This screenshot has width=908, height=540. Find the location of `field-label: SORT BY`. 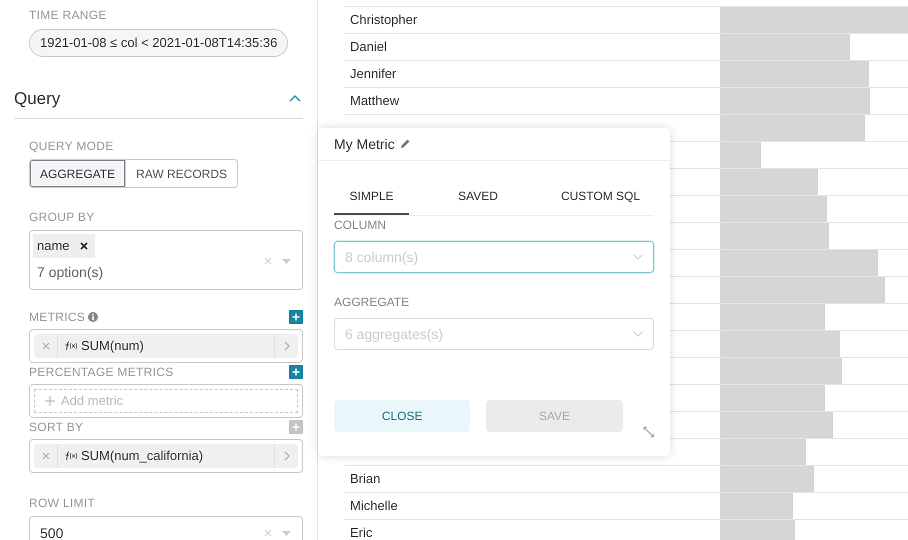

field-label: SORT BY is located at coordinates (56, 427).